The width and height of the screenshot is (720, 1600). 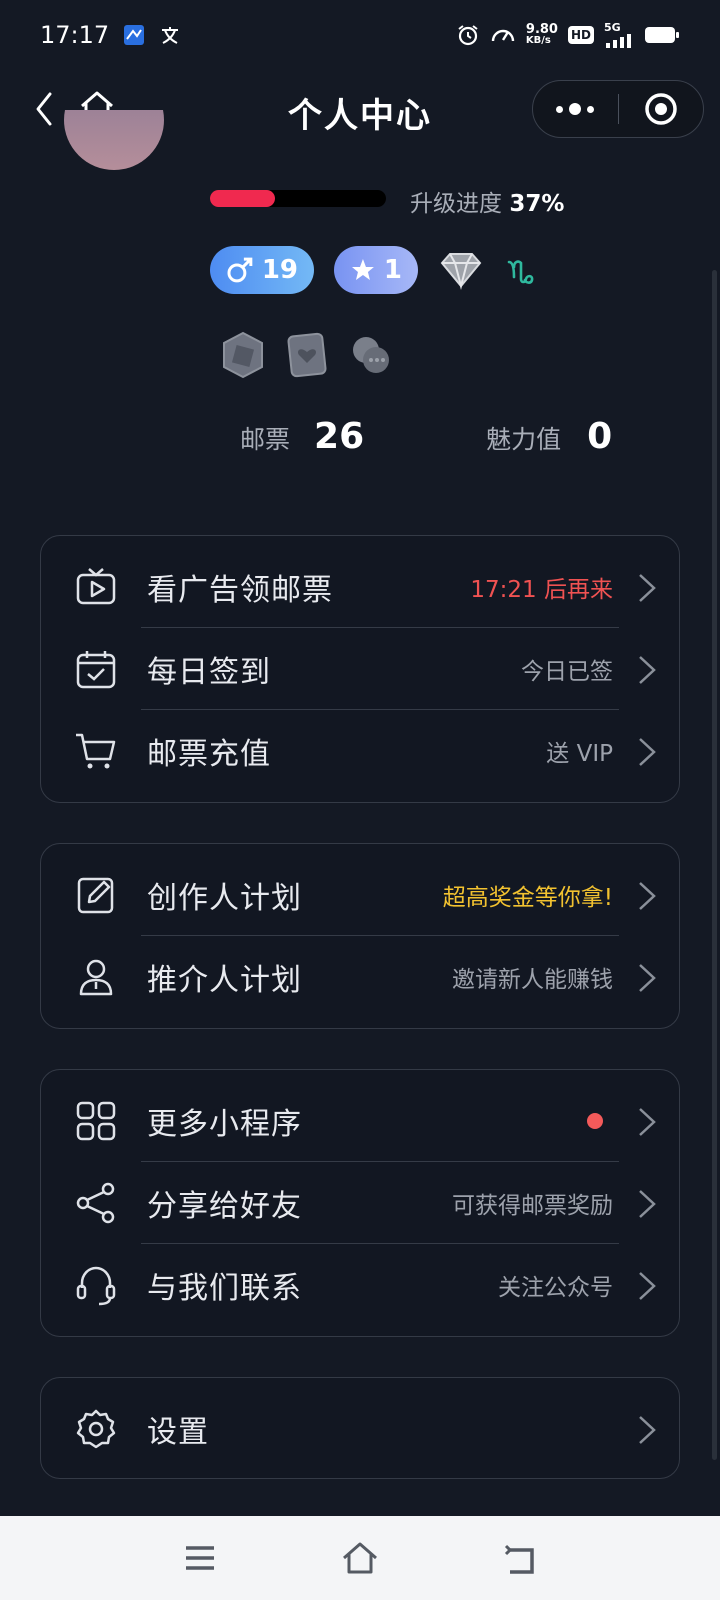 What do you see at coordinates (538, 40) in the screenshot?
I see `network-speed-unit: KB/s` at bounding box center [538, 40].